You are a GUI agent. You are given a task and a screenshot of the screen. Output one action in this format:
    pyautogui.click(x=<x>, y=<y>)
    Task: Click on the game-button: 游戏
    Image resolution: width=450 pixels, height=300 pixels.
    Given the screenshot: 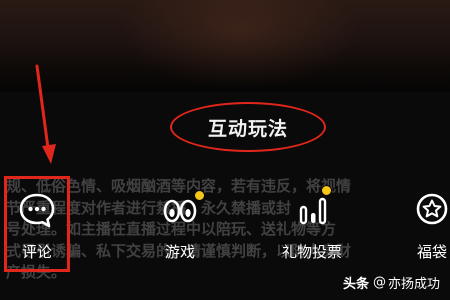 What is the action you would take?
    pyautogui.click(x=180, y=227)
    